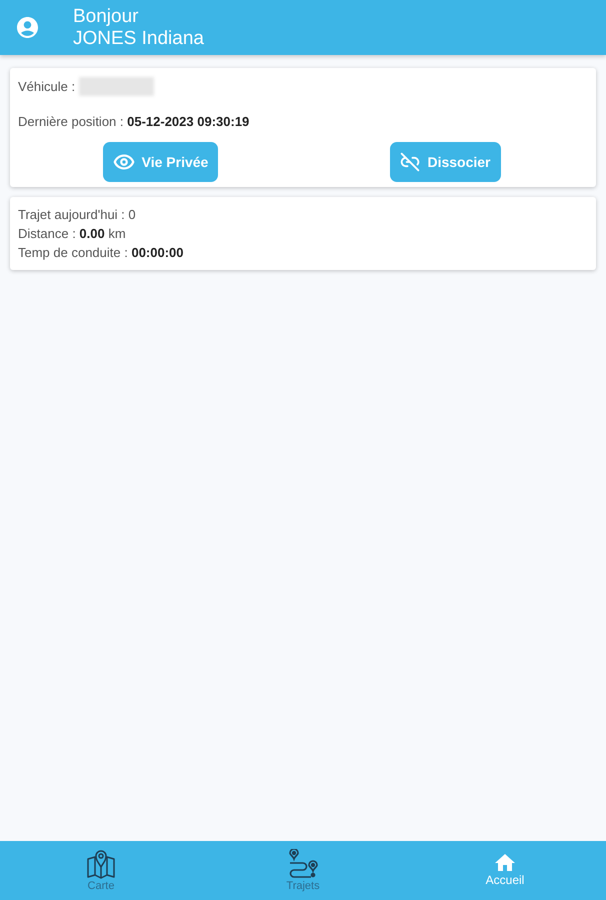 The width and height of the screenshot is (606, 900). Describe the element at coordinates (101, 253) in the screenshot. I see `stat-text: Temp de conduite : 00:00:00` at that location.